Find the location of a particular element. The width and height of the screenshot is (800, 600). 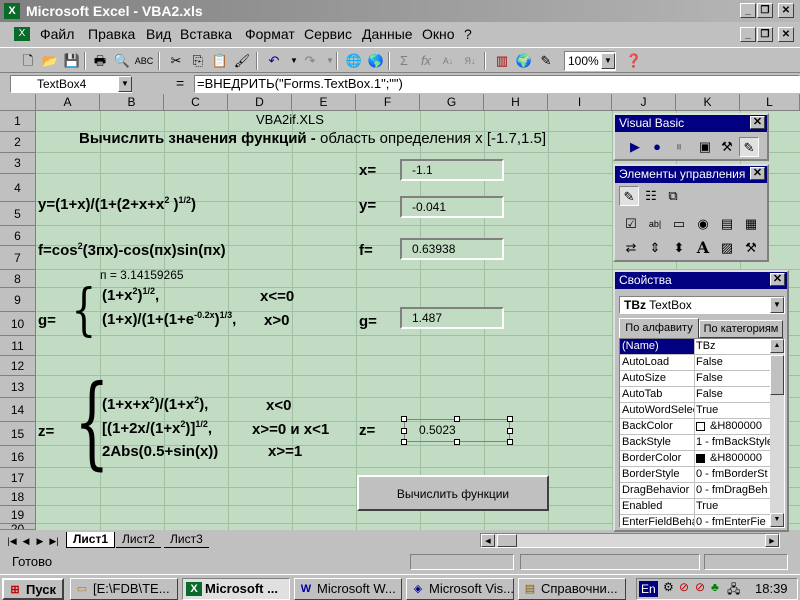

column-header: K is located at coordinates (708, 102).